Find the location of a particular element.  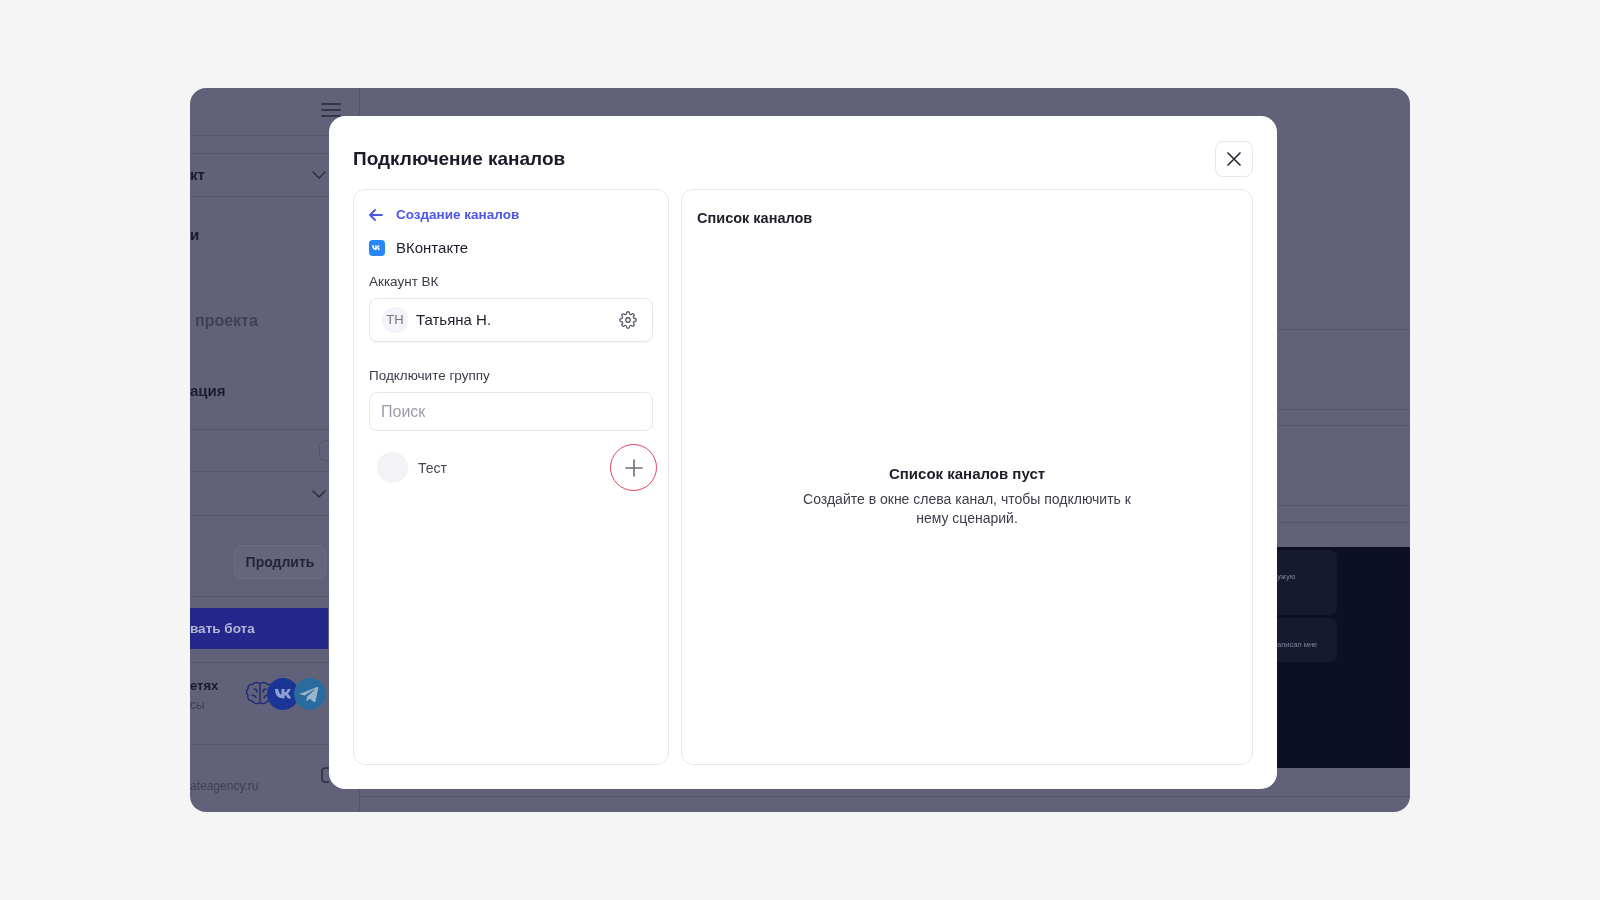

settings-icon is located at coordinates (628, 320).